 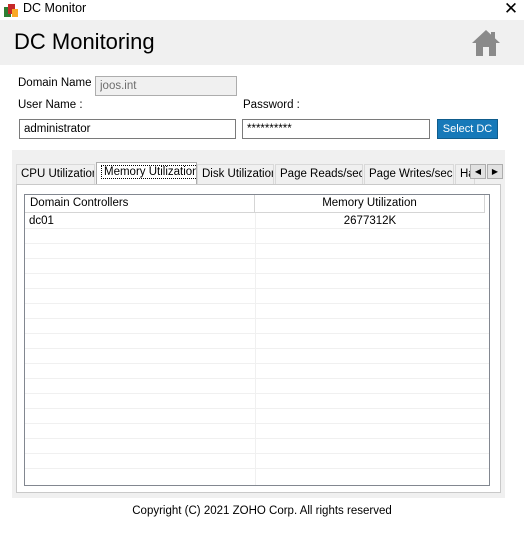 I want to click on user-name-field, so click(x=127, y=129).